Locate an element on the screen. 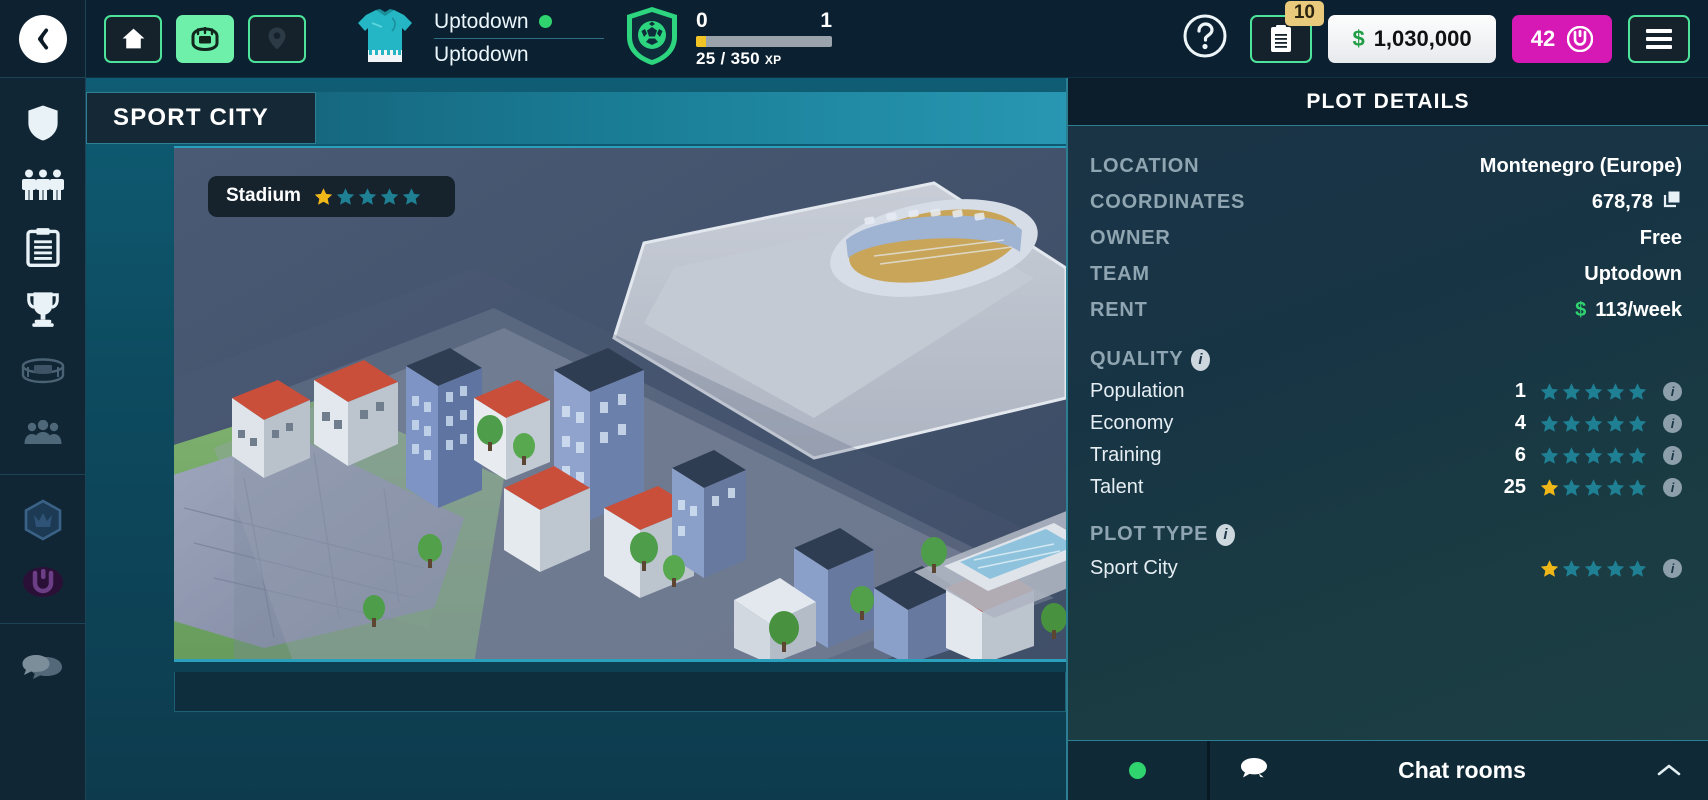 This screenshot has height=800, width=1708. sidebar-item-stadium is located at coordinates (42, 371).